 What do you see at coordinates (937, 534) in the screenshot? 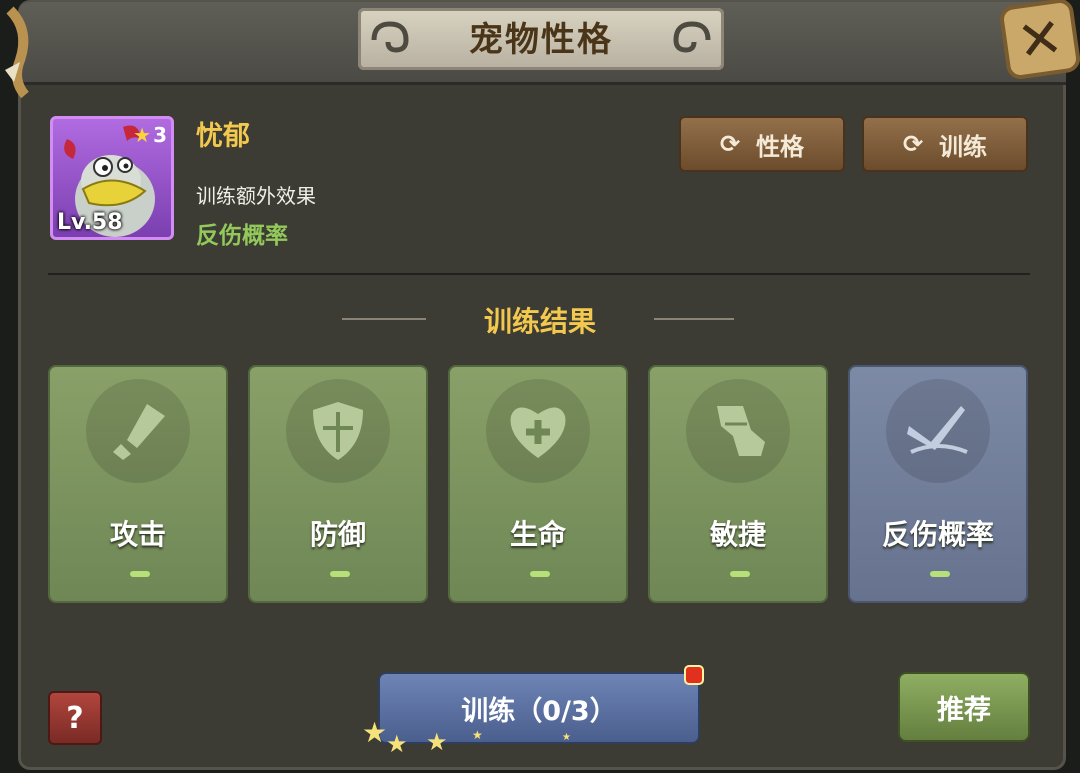
I see `card-label: 反伤概率` at bounding box center [937, 534].